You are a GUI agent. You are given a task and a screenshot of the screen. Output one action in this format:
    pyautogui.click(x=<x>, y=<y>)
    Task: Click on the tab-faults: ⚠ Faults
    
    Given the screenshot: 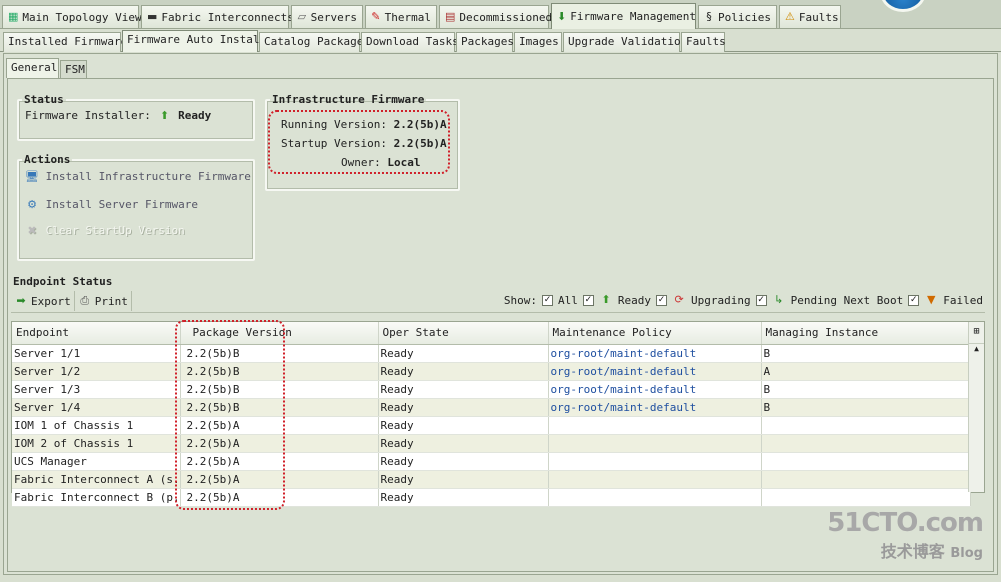 What is the action you would take?
    pyautogui.click(x=810, y=16)
    